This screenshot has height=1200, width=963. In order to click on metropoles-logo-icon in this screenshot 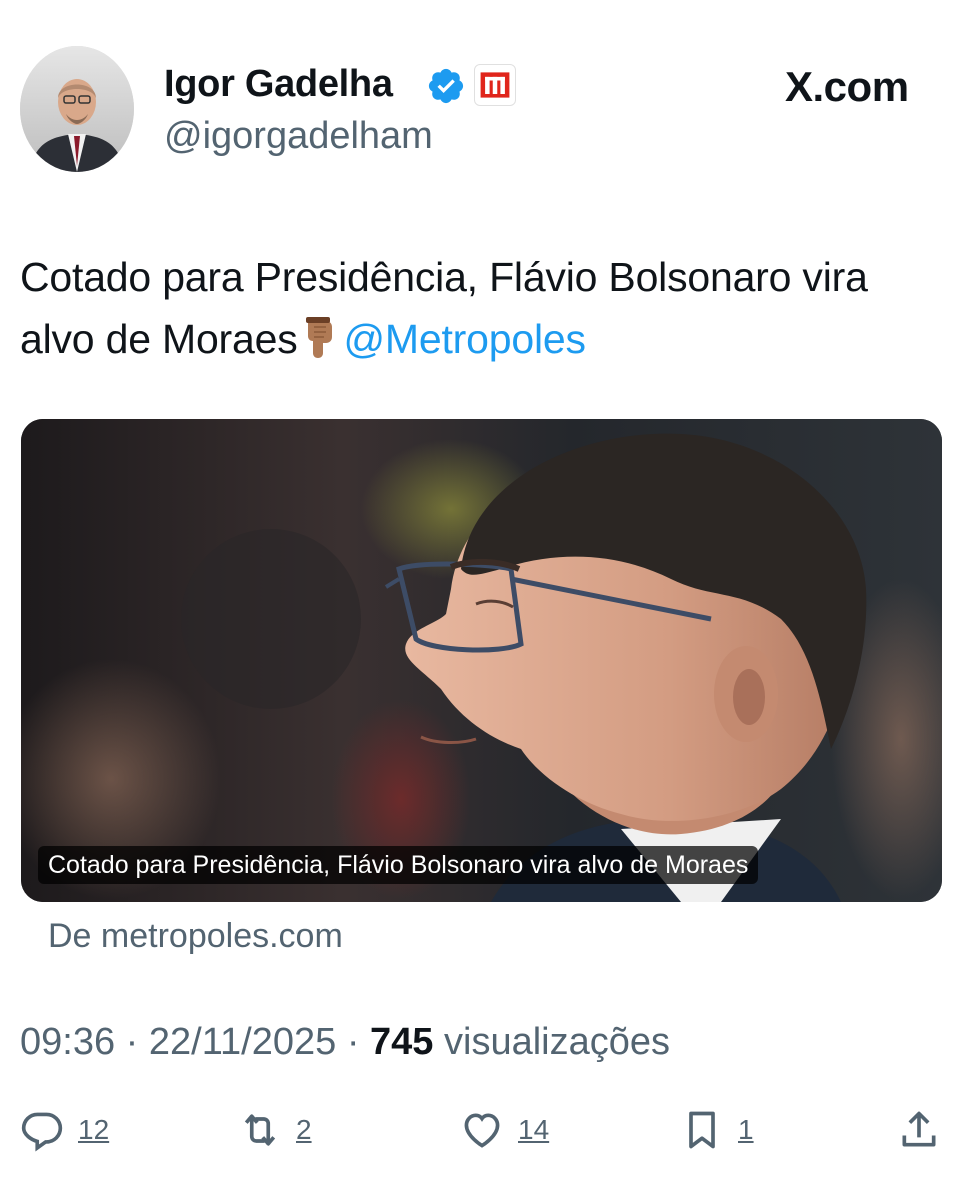, I will do `click(495, 85)`.